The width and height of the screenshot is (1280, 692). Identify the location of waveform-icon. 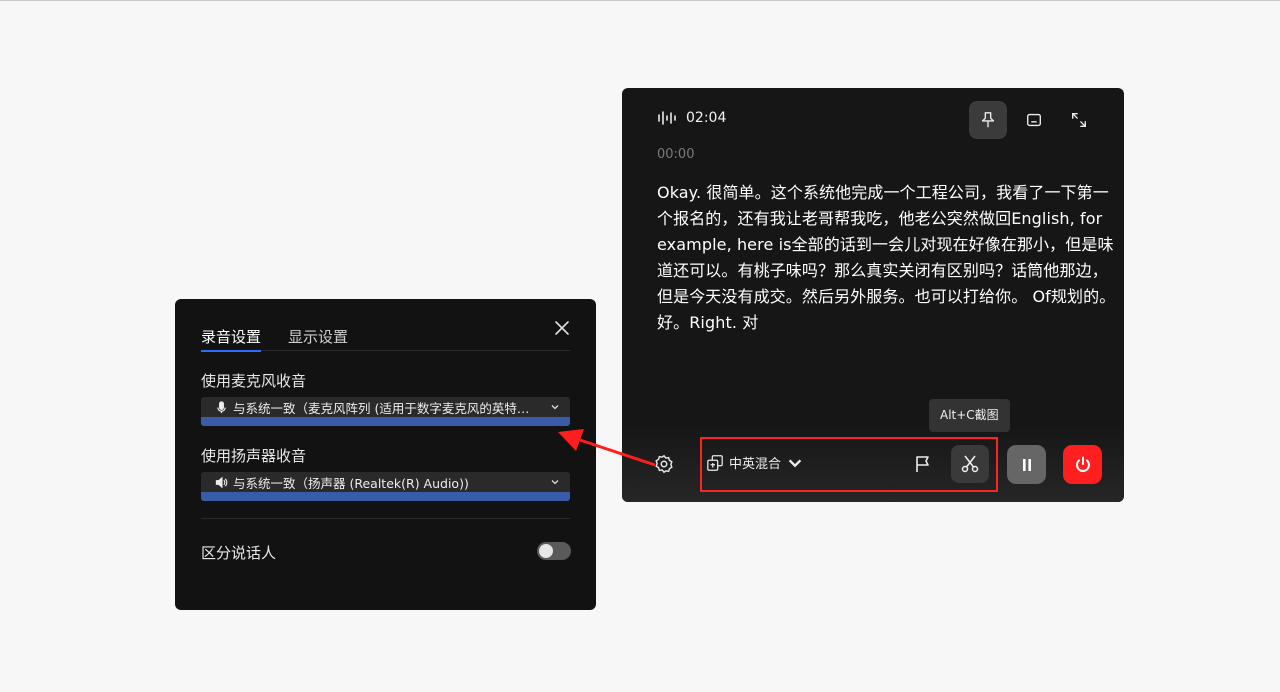
(667, 118).